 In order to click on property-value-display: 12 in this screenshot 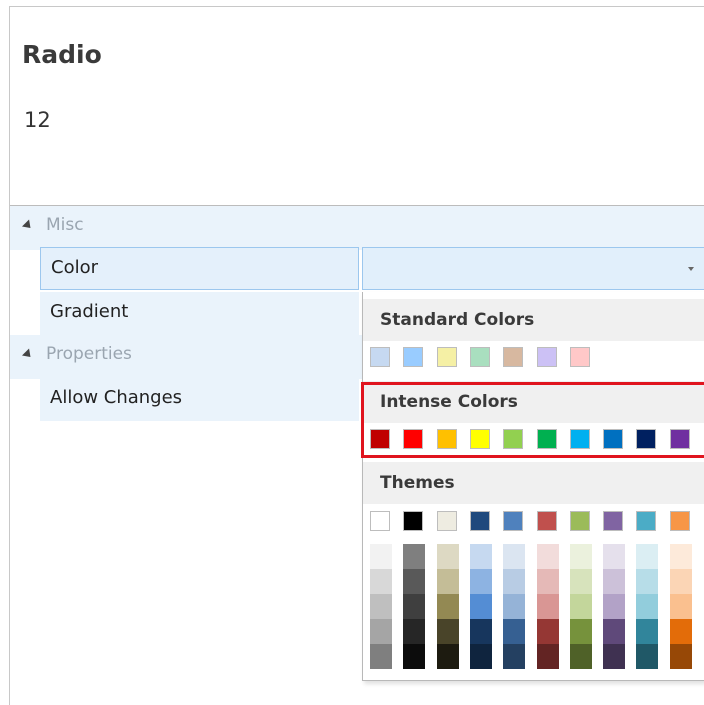, I will do `click(37, 120)`.